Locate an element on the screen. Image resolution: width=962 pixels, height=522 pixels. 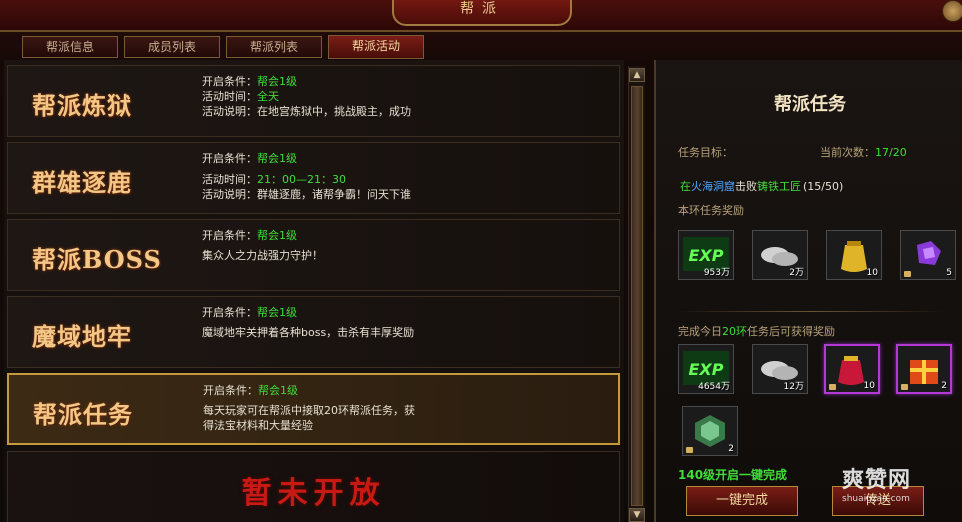
tab-member-list: 成员列表 is located at coordinates (172, 47).